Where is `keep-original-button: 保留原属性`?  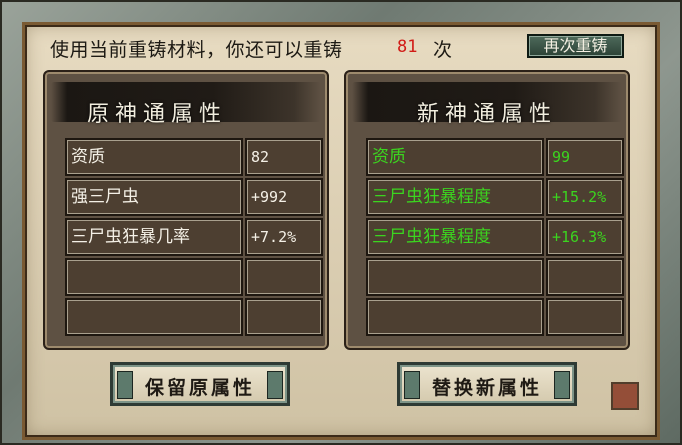
keep-original-button: 保留原属性 is located at coordinates (200, 384).